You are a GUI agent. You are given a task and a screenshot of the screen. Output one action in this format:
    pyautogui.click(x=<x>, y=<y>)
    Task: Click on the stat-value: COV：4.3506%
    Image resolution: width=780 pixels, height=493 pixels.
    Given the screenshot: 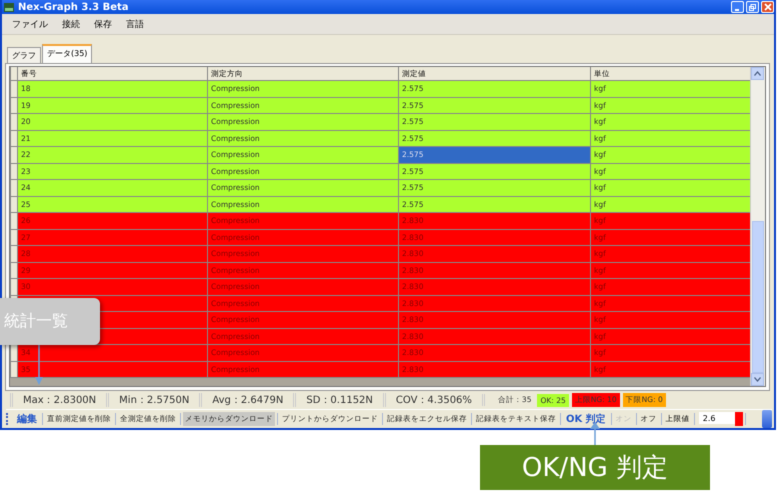 What is the action you would take?
    pyautogui.click(x=432, y=400)
    